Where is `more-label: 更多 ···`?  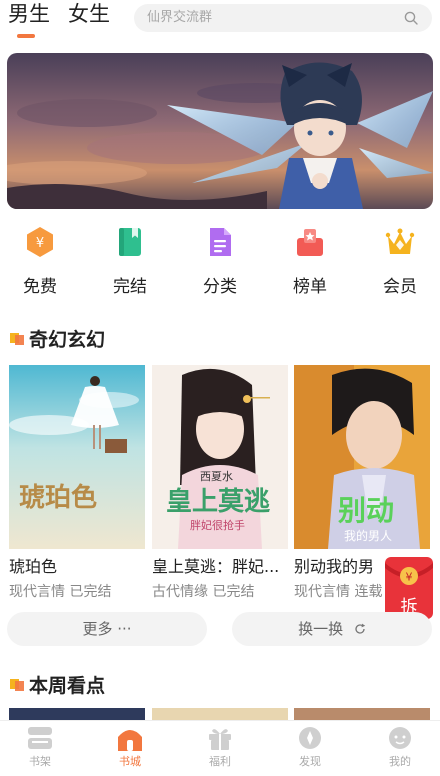 more-label: 更多 ··· is located at coordinates (107, 629).